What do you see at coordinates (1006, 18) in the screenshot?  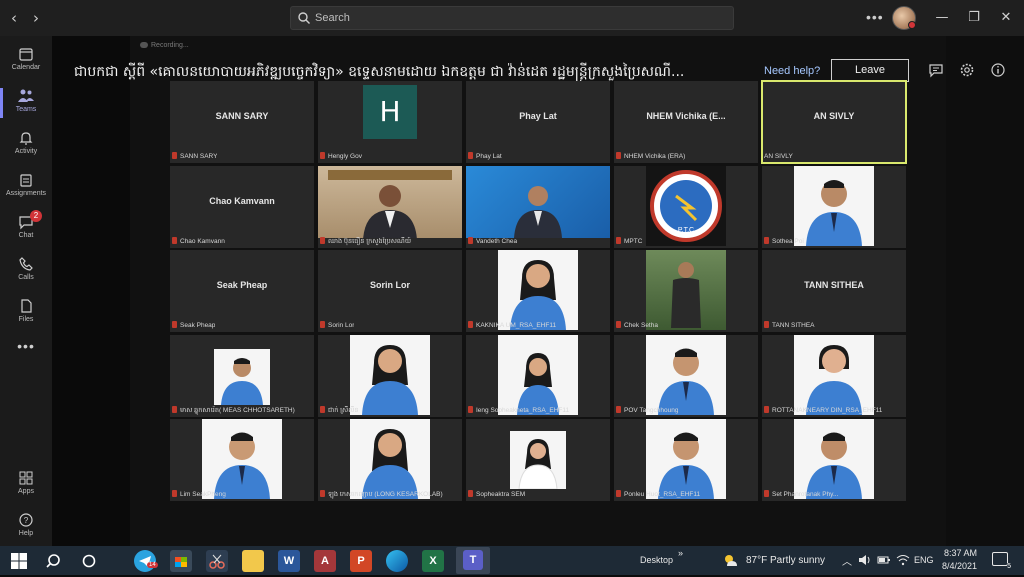 I see `close-icon: ✕` at bounding box center [1006, 18].